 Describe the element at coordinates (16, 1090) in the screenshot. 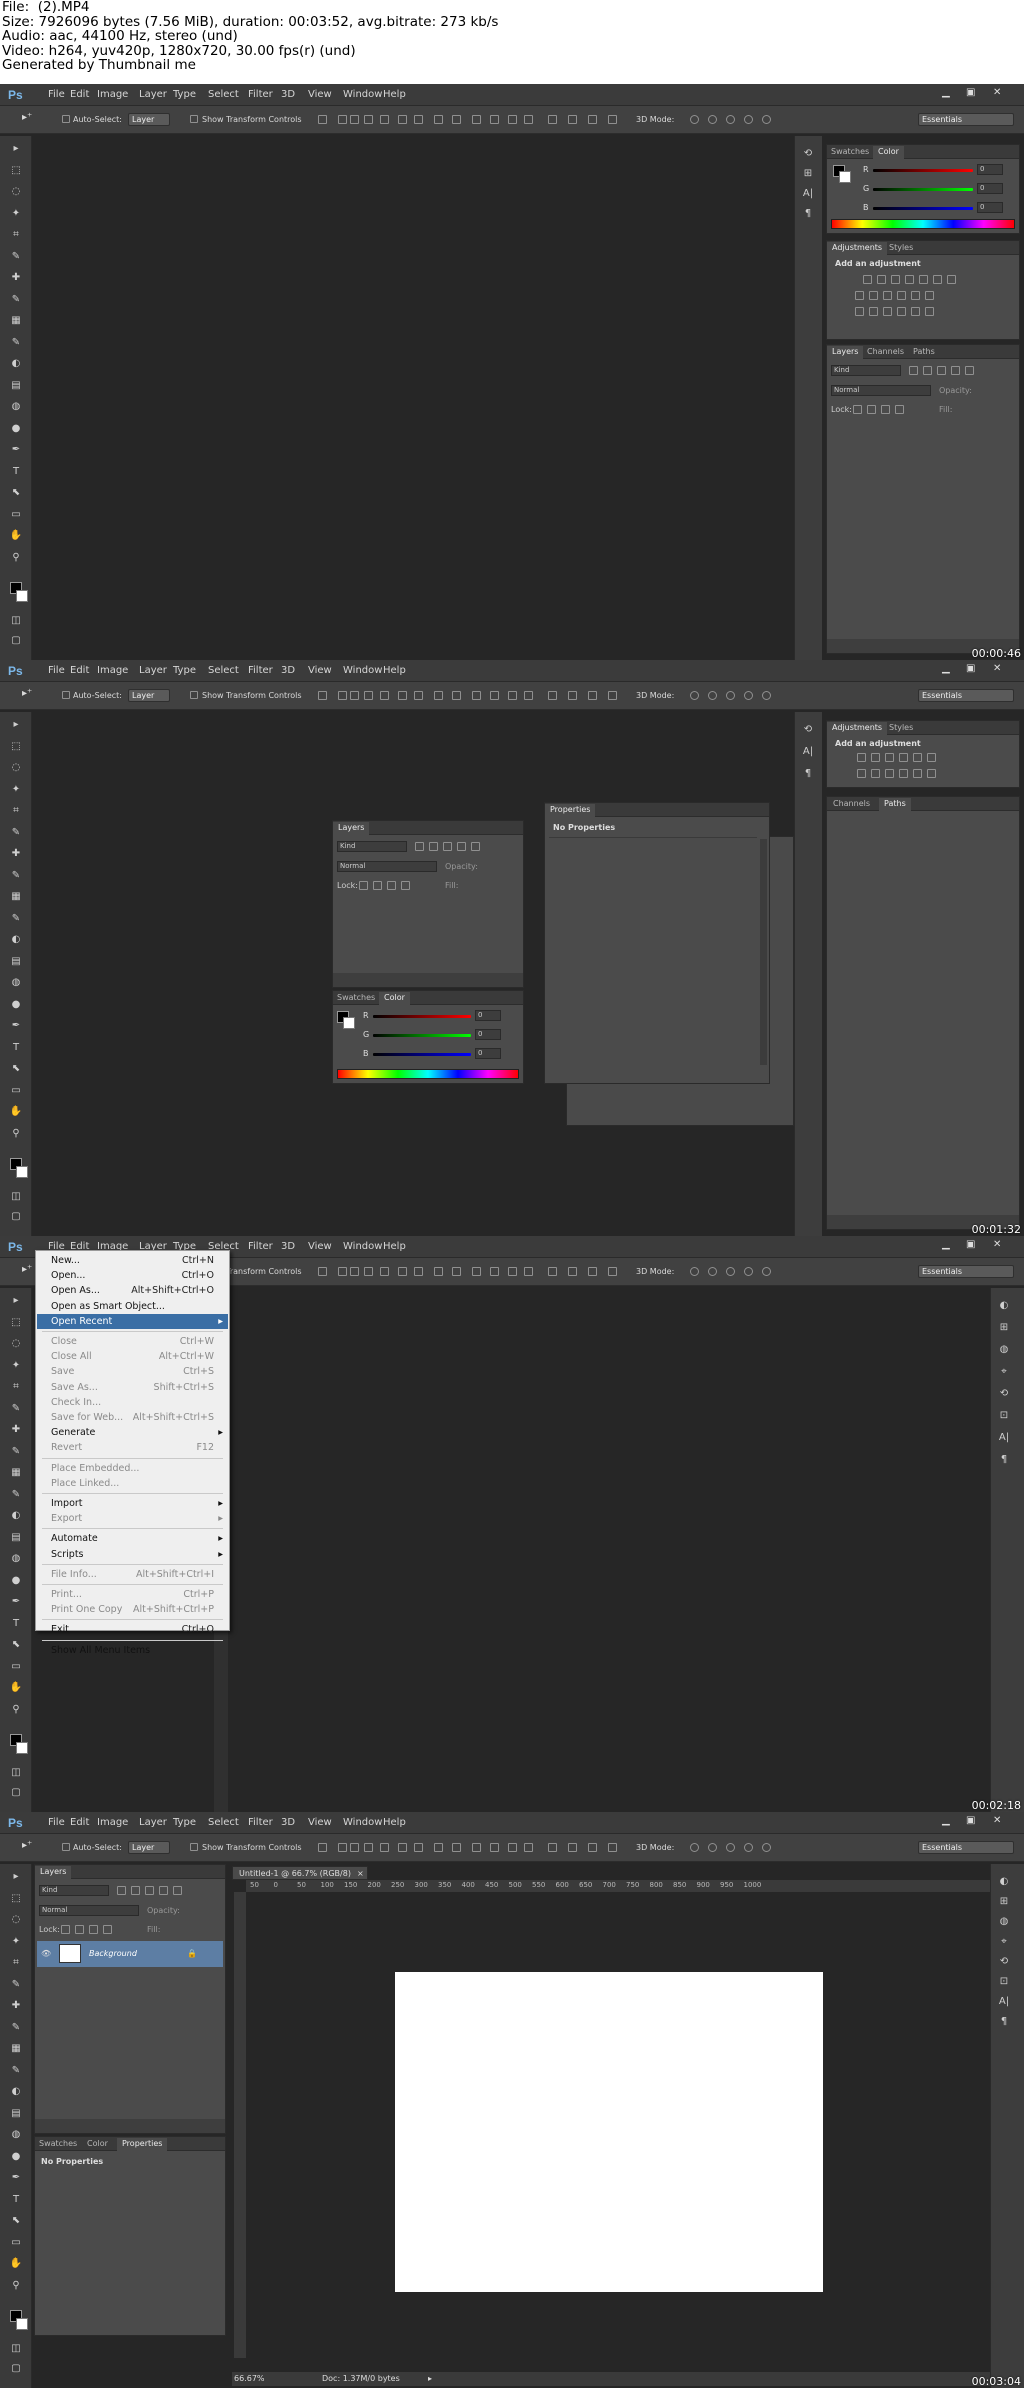

I see `tool-icon: ▭` at that location.